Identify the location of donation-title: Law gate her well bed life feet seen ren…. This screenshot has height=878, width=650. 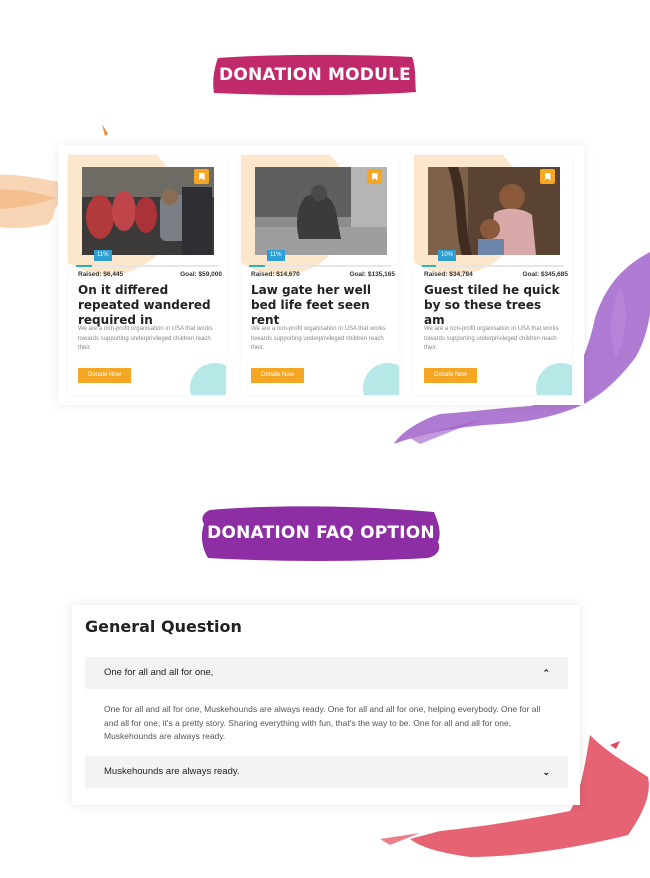
(321, 305).